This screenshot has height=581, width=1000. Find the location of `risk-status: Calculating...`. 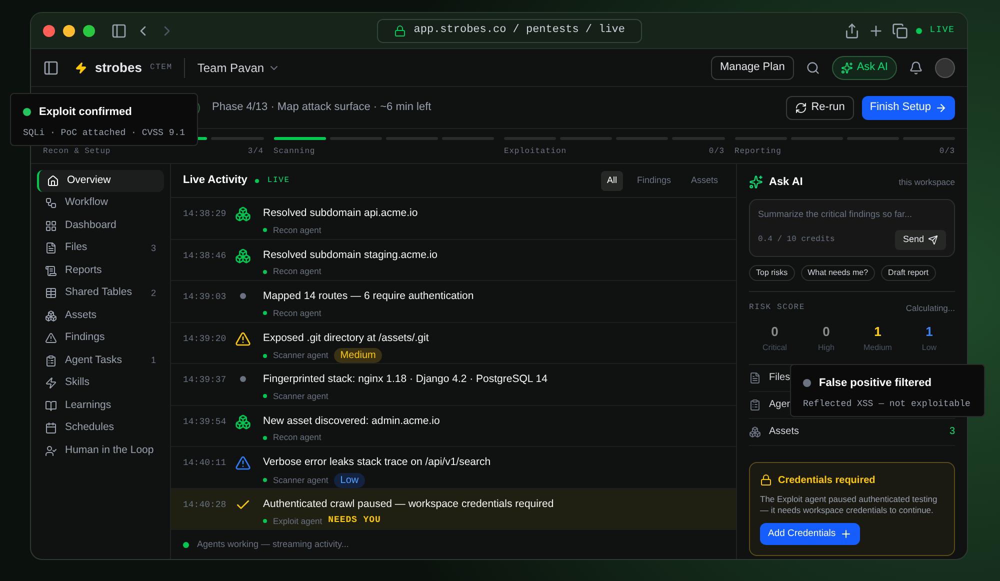

risk-status: Calculating... is located at coordinates (930, 308).